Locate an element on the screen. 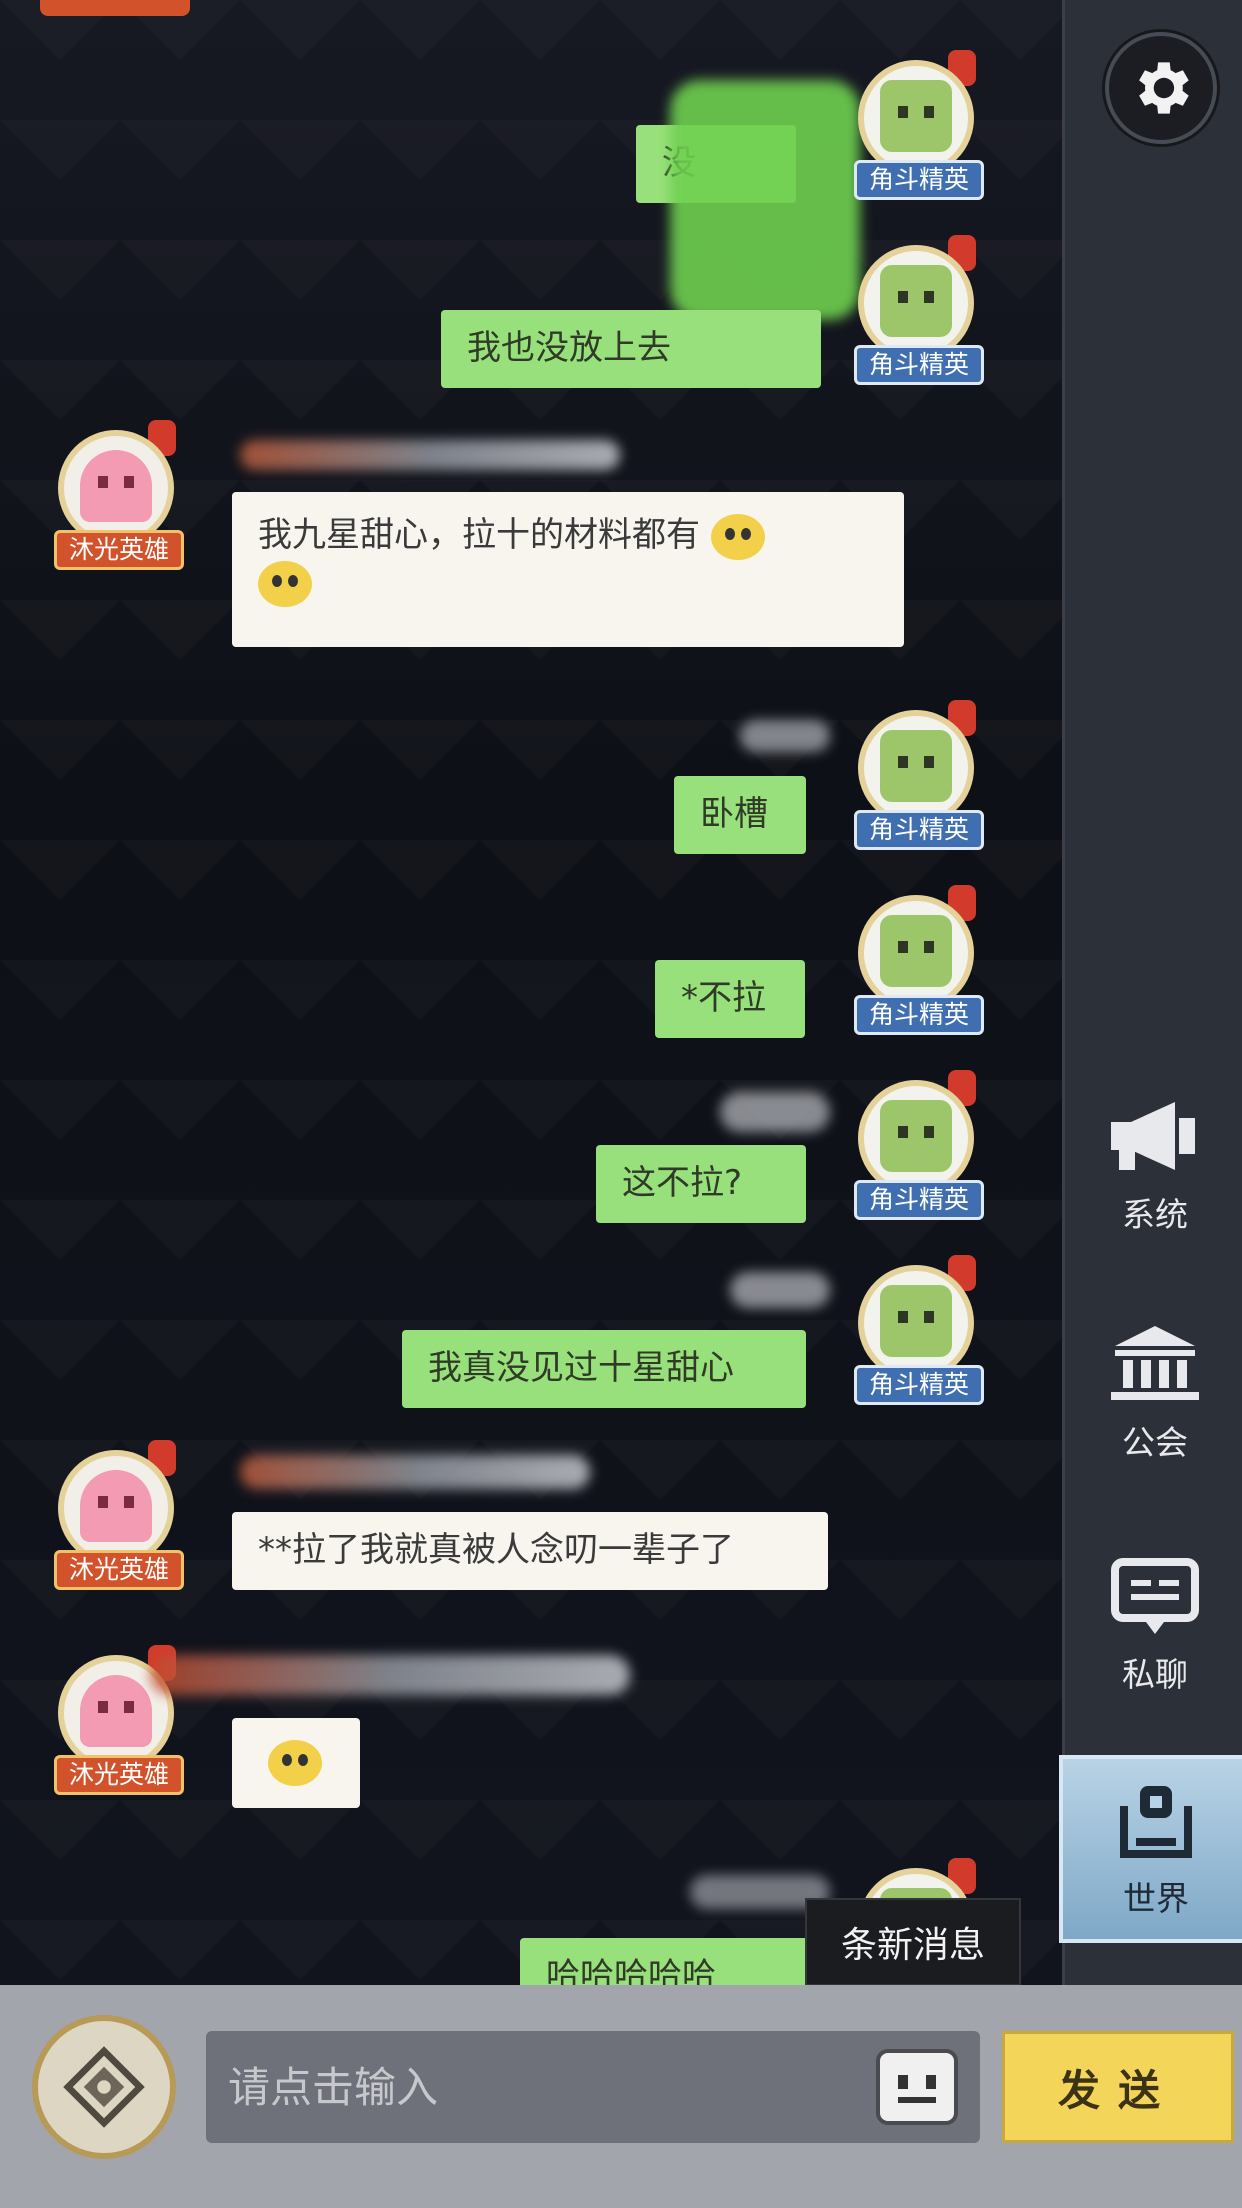  emoji-picker-button is located at coordinates (917, 2087).